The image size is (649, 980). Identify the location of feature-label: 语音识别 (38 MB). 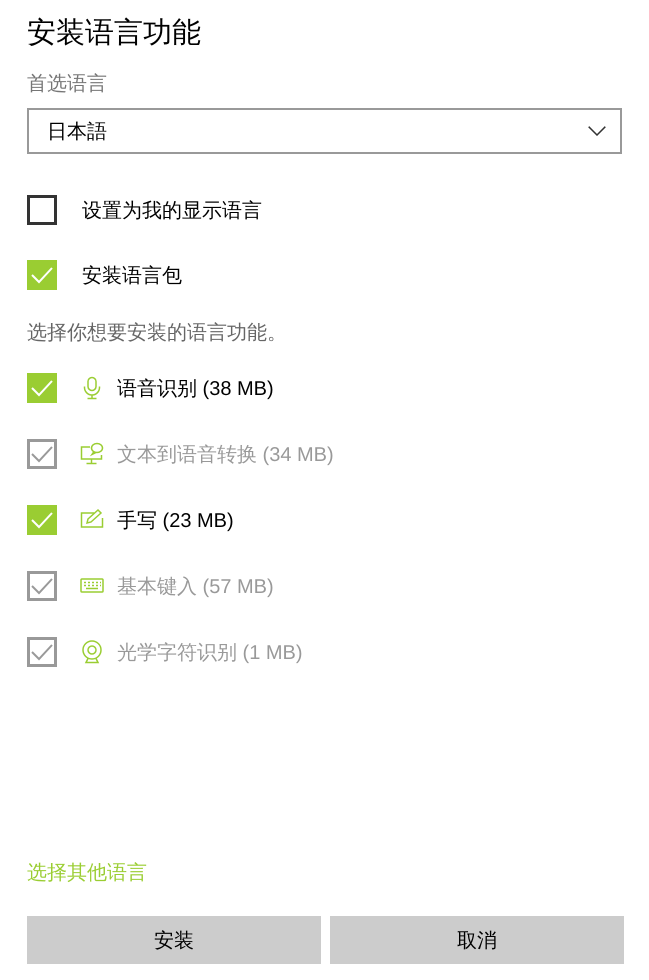
(195, 389).